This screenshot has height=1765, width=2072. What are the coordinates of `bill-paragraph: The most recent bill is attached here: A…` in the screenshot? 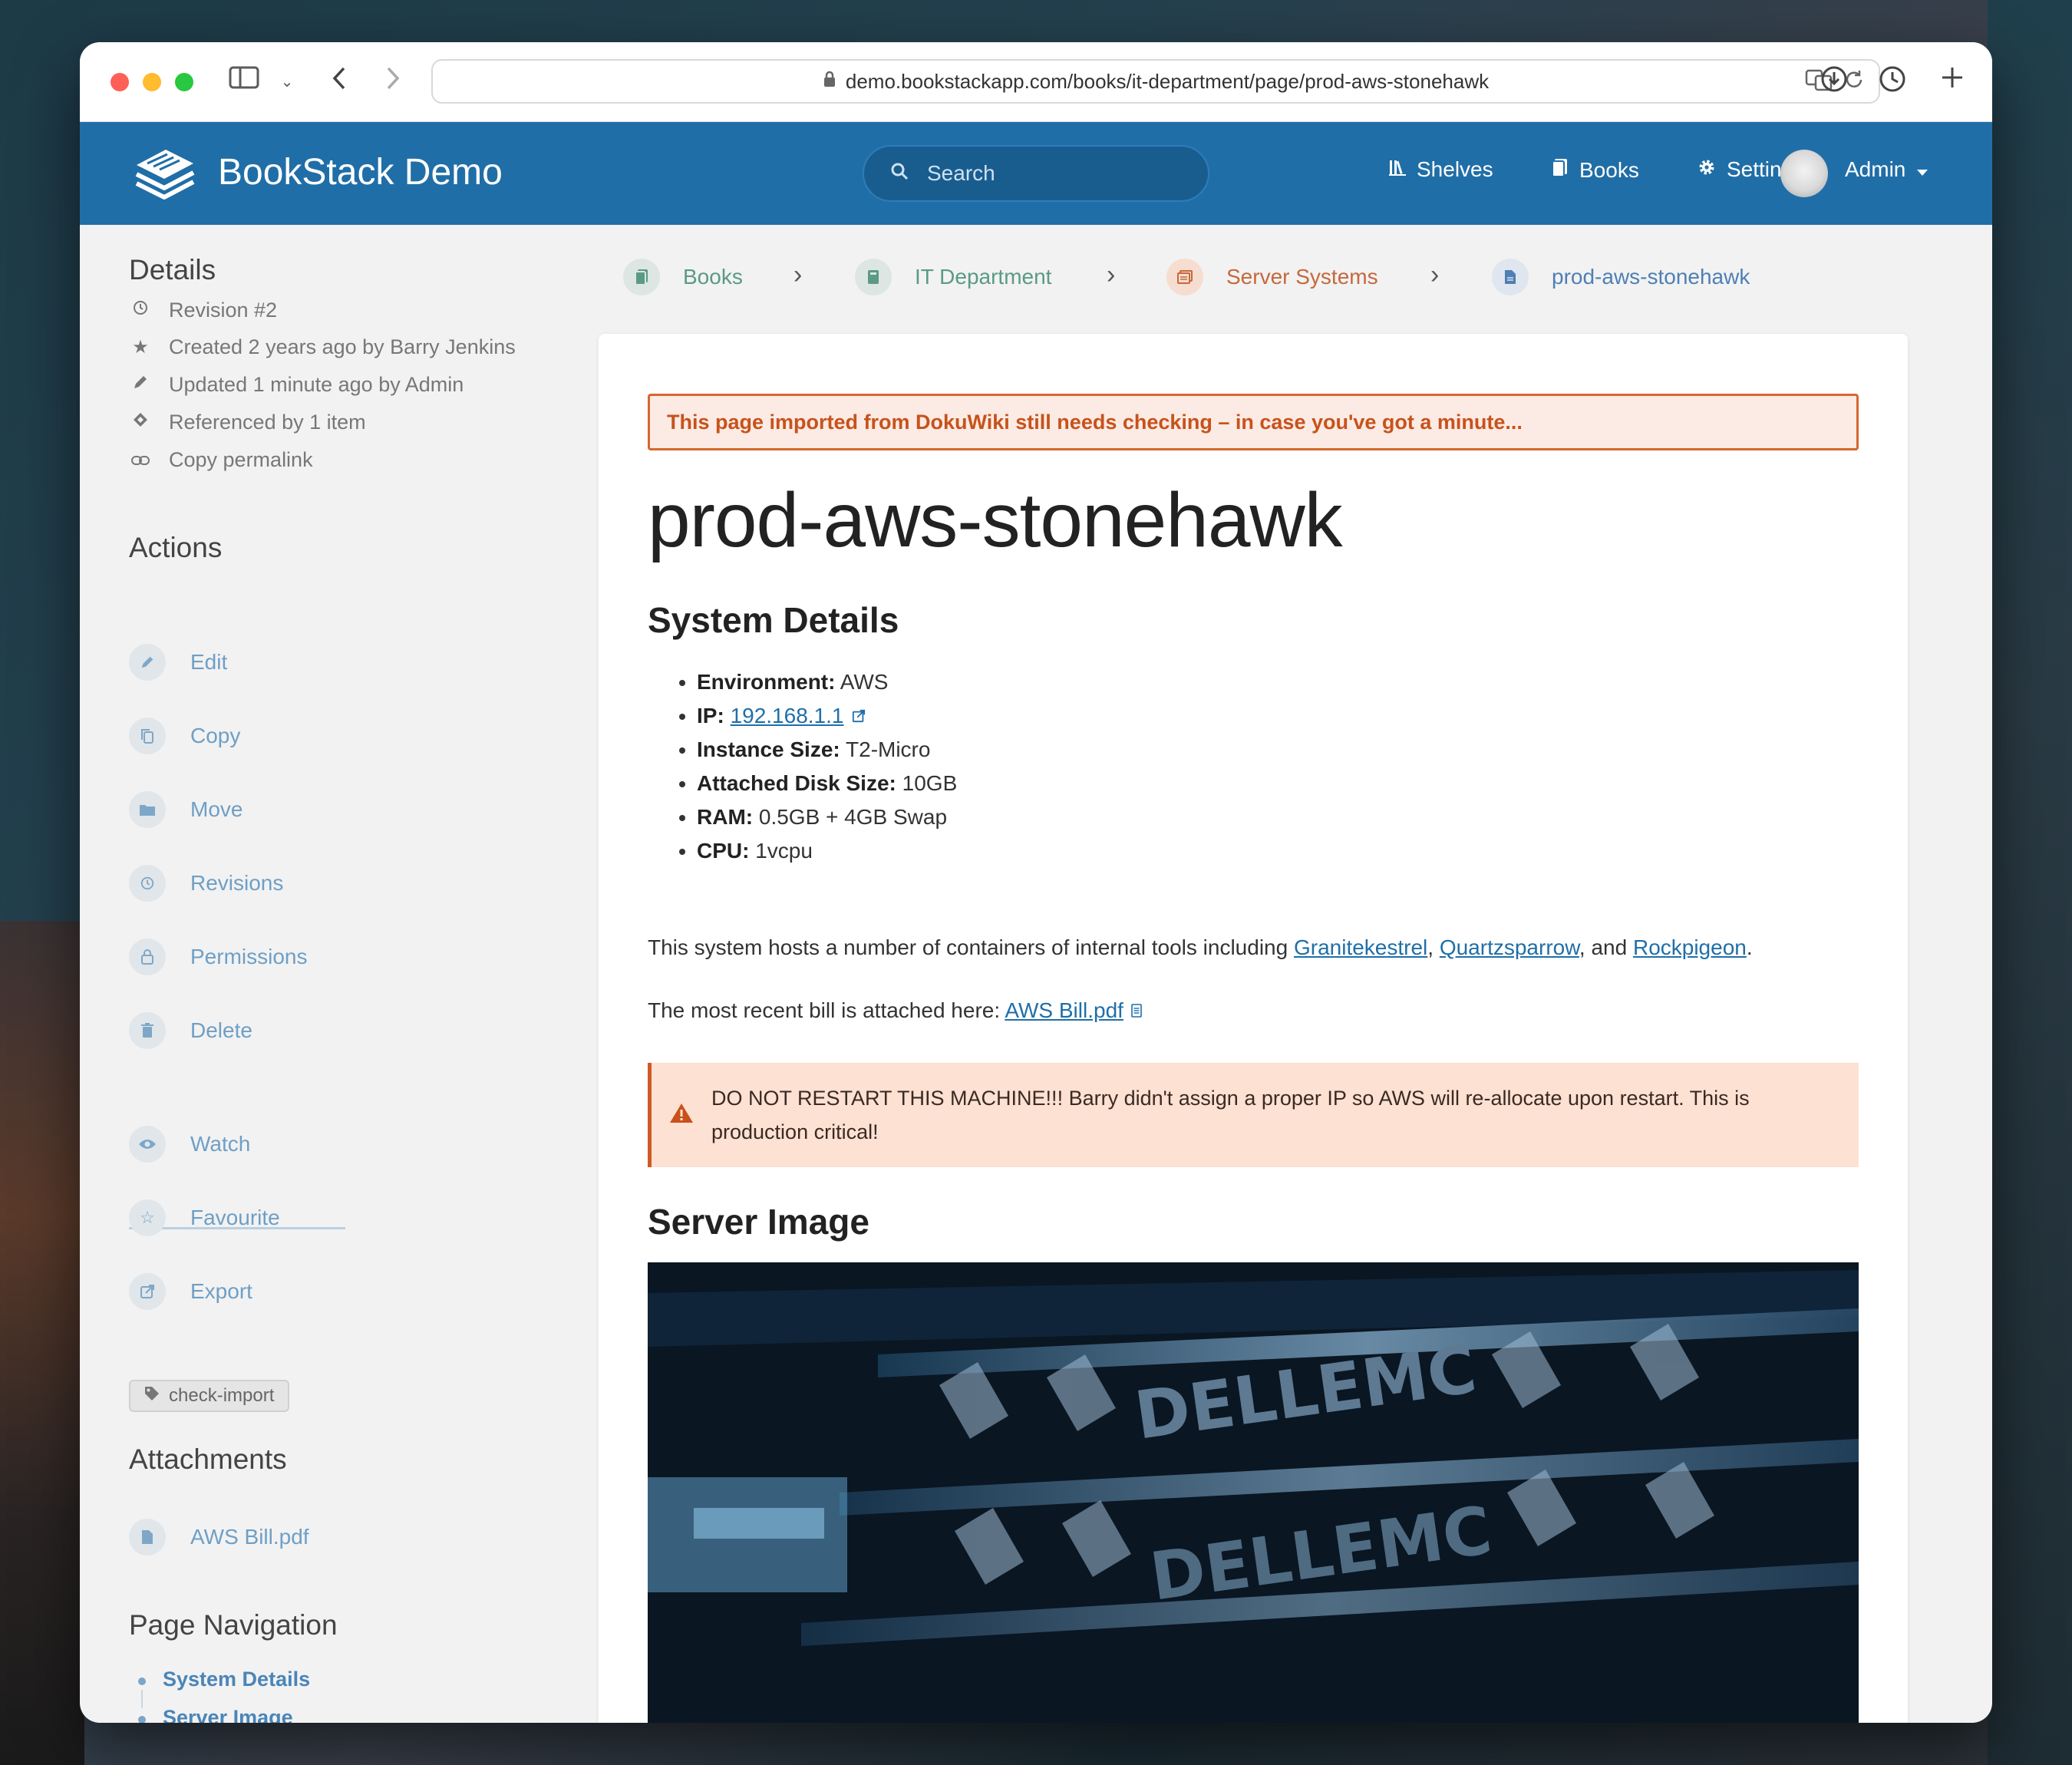 It's located at (895, 1010).